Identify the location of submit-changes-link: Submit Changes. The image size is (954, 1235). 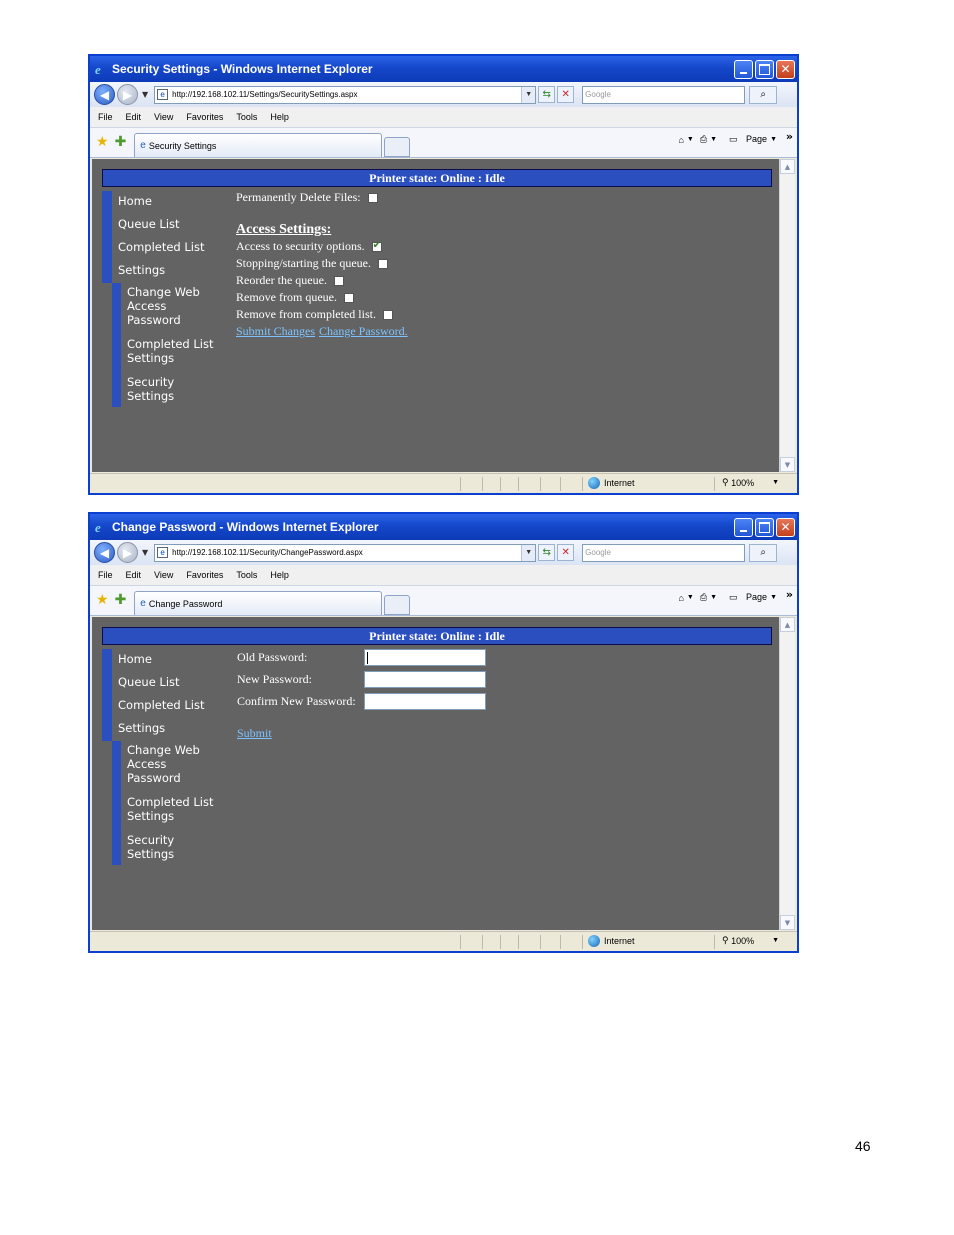
(275, 331).